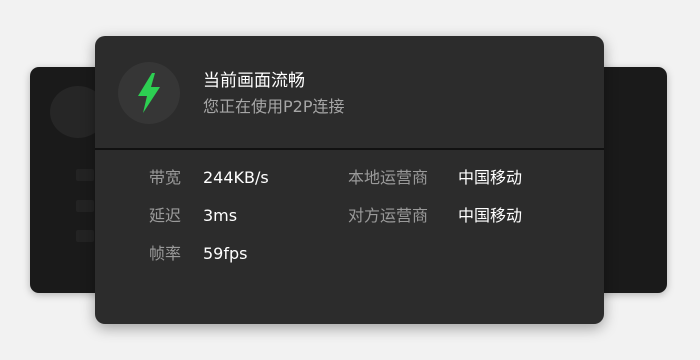  I want to click on stat-label: 帧率, so click(165, 253).